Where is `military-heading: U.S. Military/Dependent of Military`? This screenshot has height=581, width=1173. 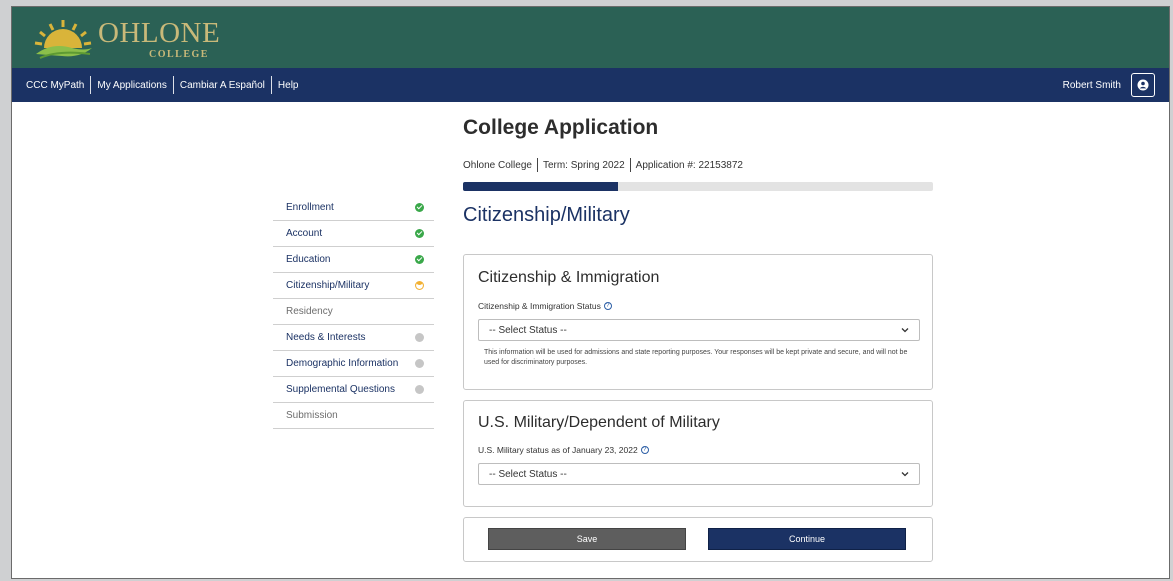
military-heading: U.S. Military/Dependent of Military is located at coordinates (599, 422).